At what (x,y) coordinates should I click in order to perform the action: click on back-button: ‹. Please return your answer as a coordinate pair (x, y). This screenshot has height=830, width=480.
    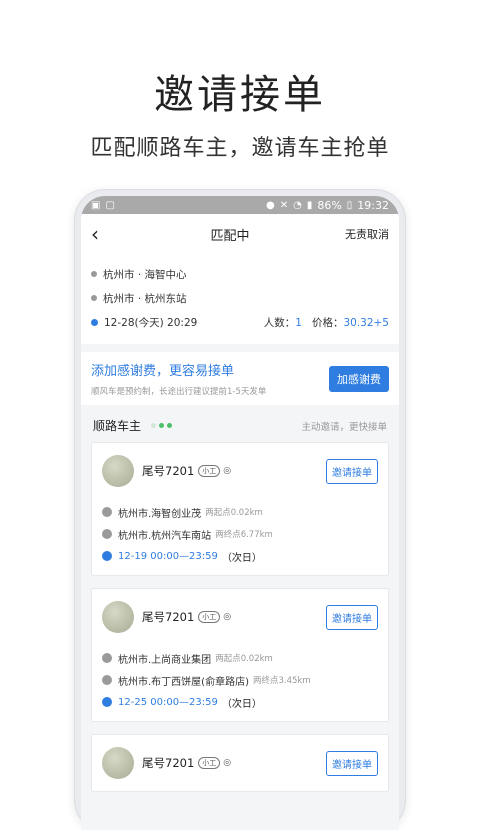
    Looking at the image, I should click on (111, 234).